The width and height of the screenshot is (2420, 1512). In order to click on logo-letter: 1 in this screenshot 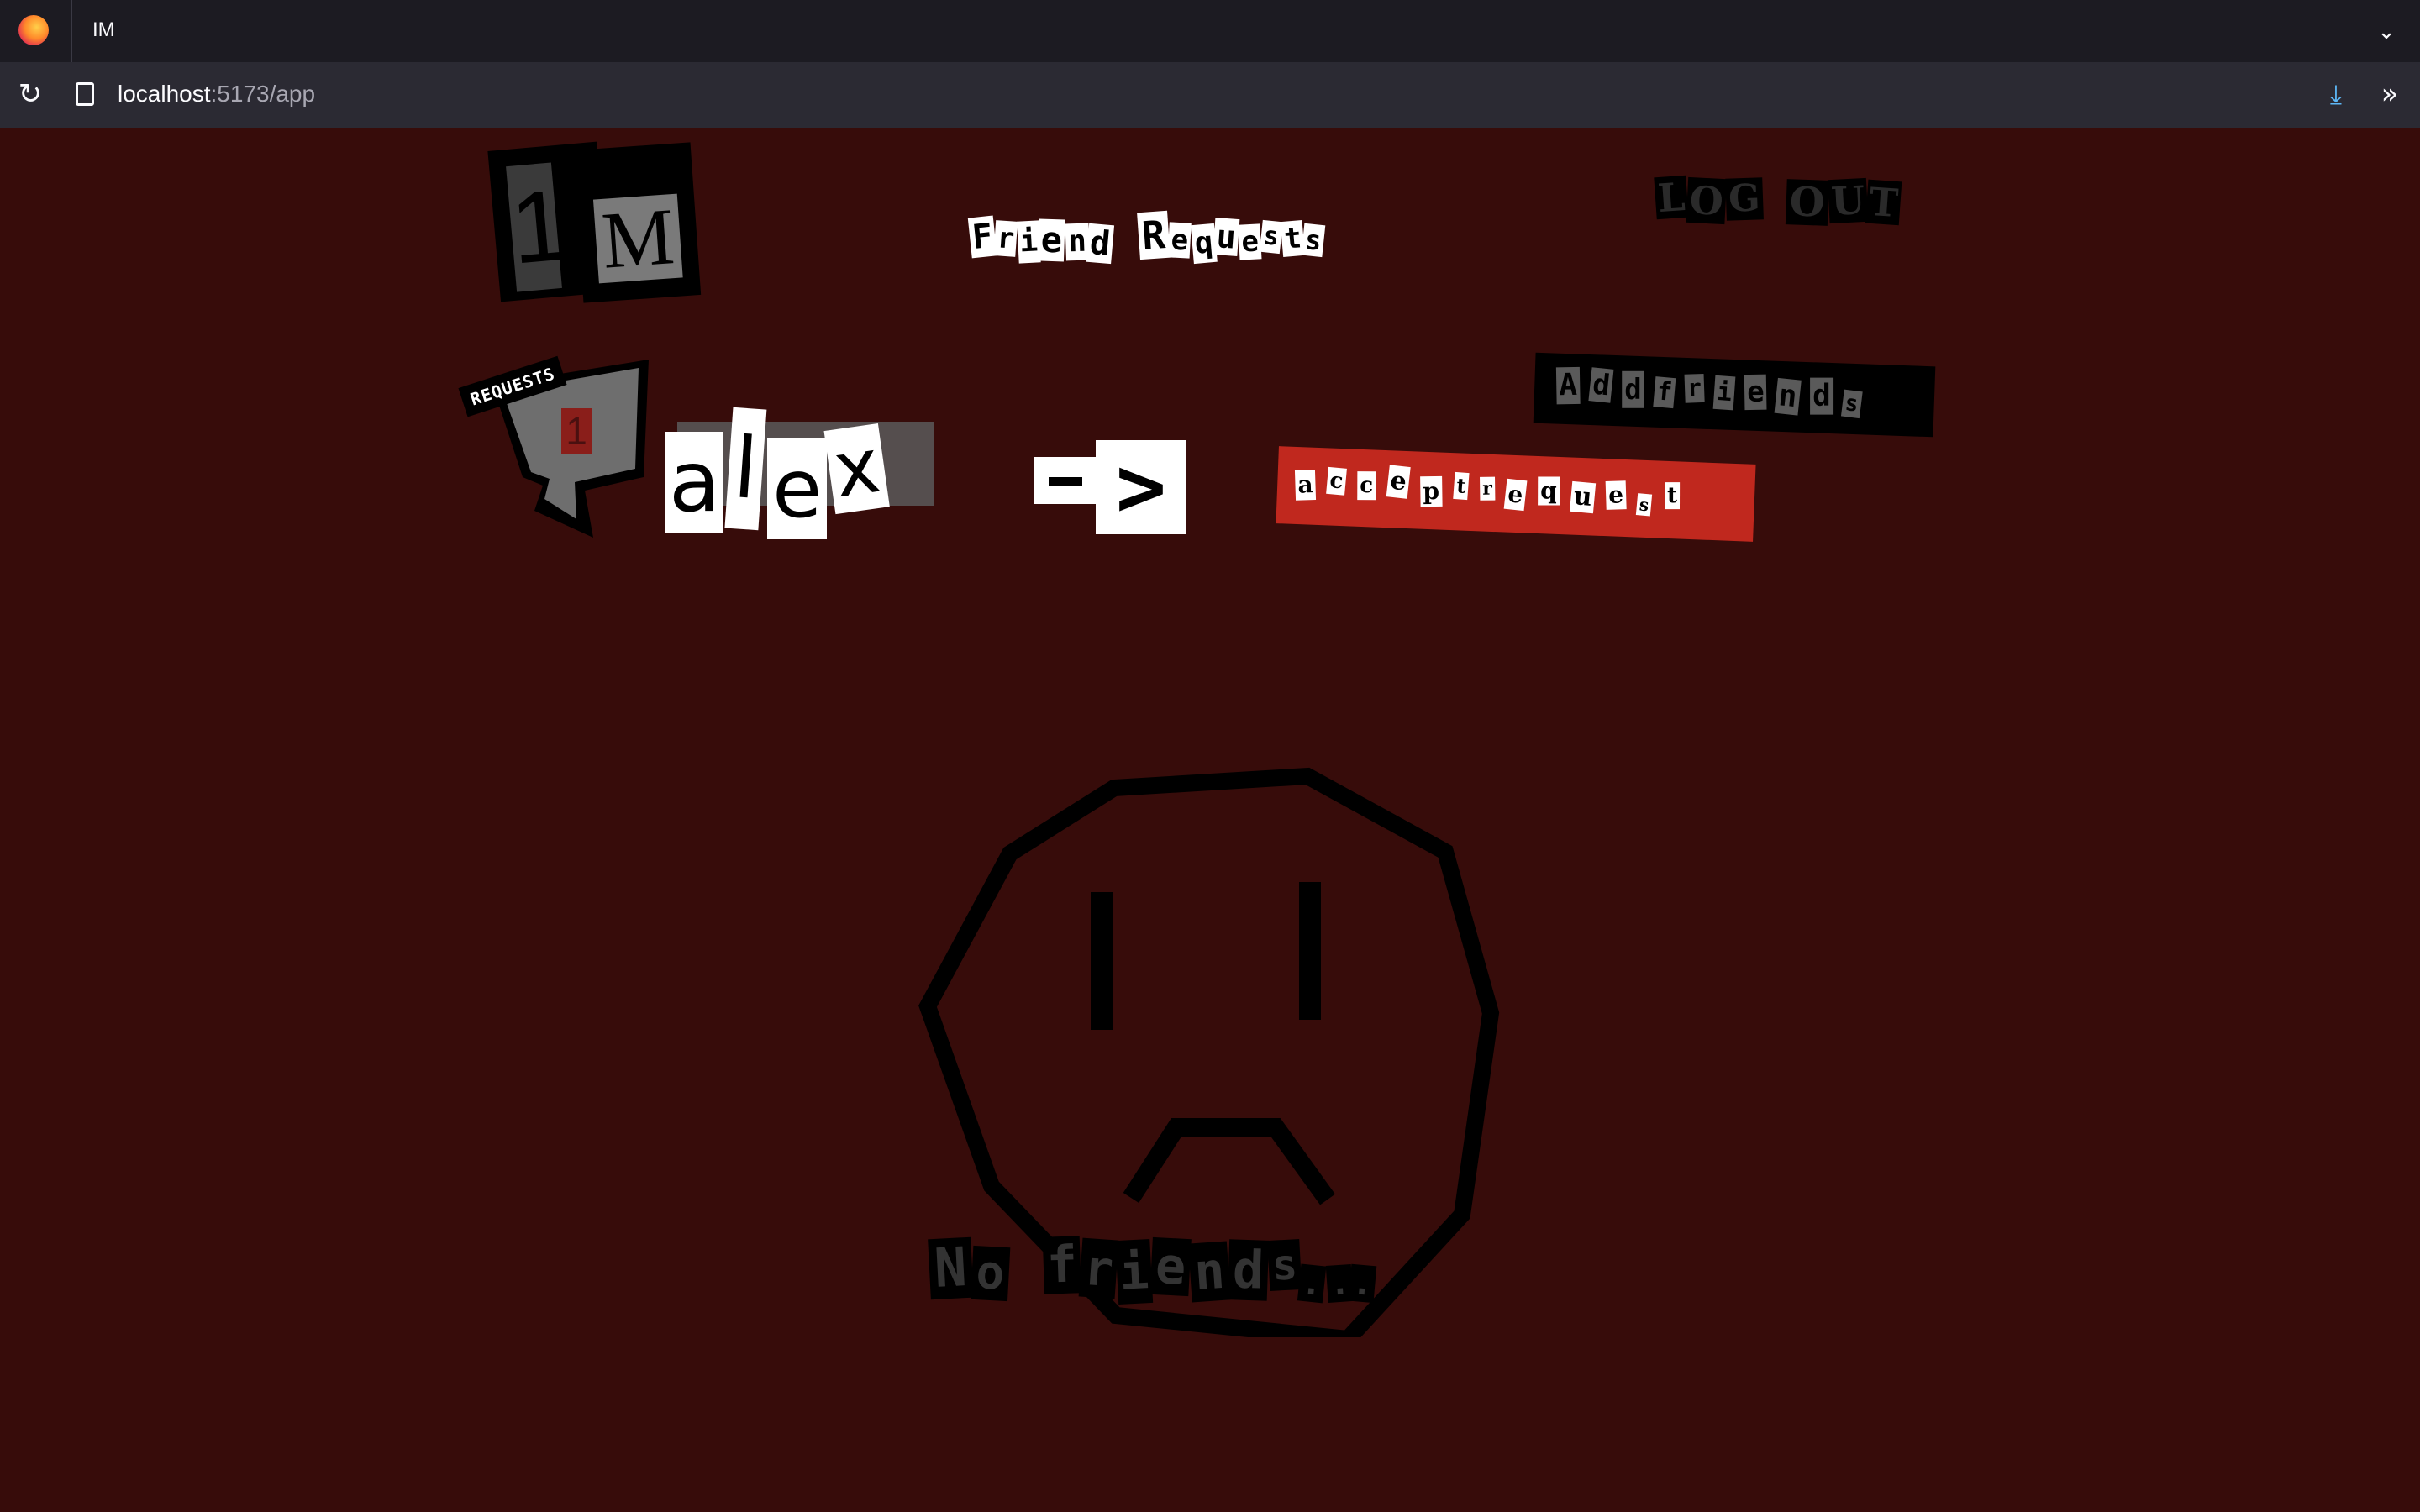, I will do `click(539, 227)`.